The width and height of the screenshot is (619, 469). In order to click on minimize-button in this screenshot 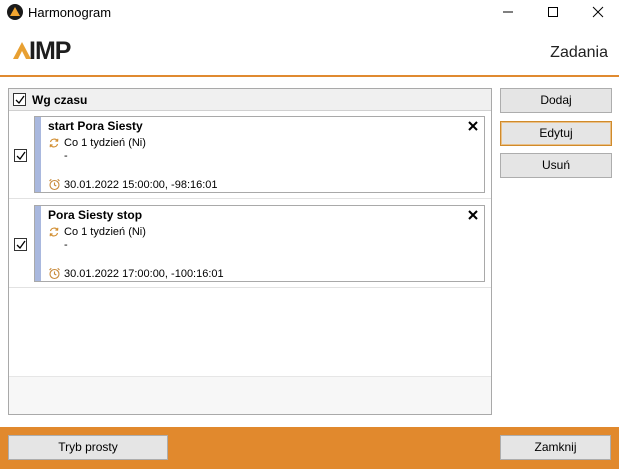, I will do `click(508, 12)`.